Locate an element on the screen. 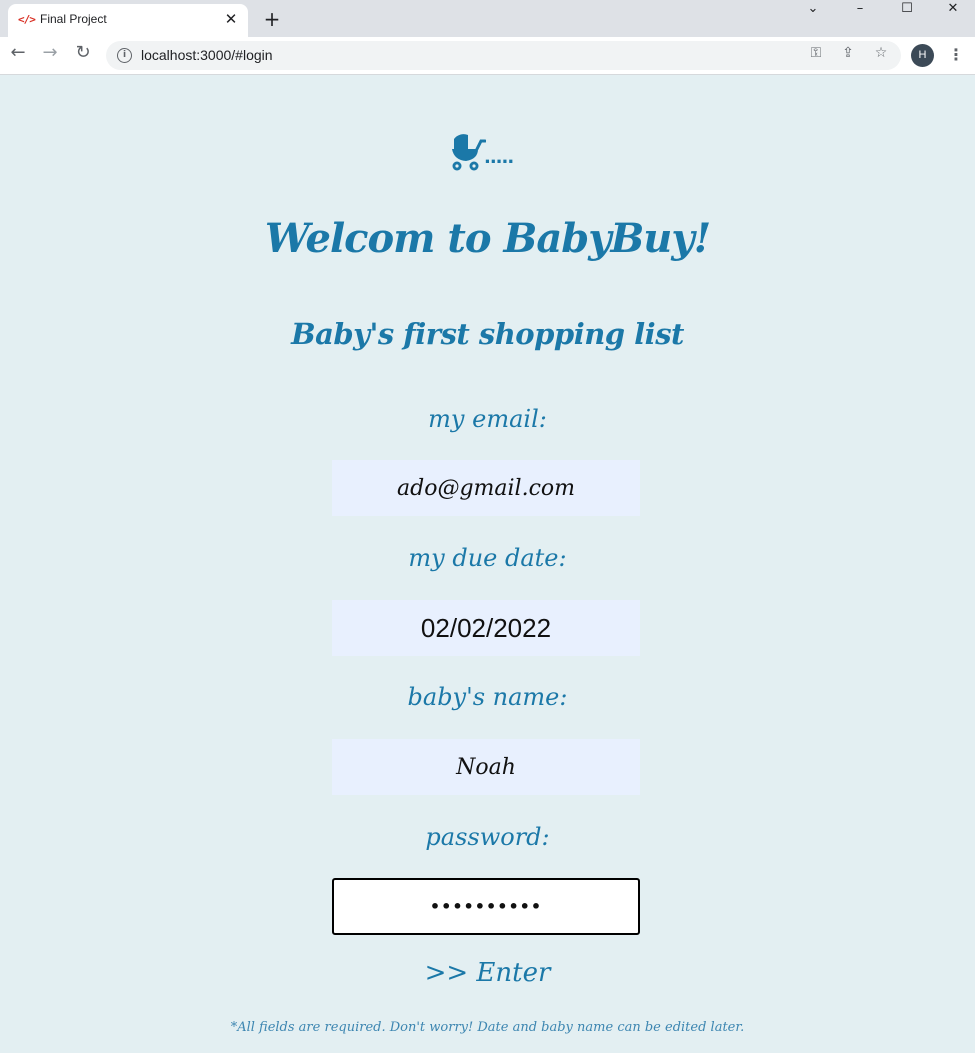 This screenshot has width=975, height=1053. tab-title: Final Project is located at coordinates (73, 19).